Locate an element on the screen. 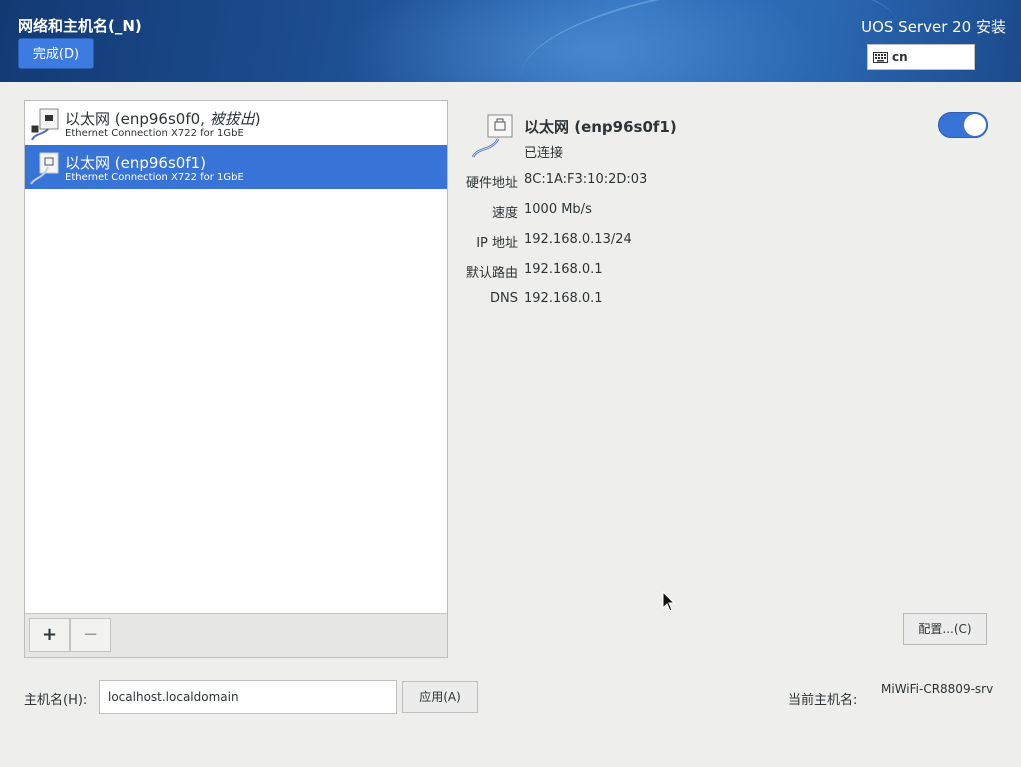 This screenshot has height=767, width=1021. field-value: 1000 Mb/s is located at coordinates (558, 209).